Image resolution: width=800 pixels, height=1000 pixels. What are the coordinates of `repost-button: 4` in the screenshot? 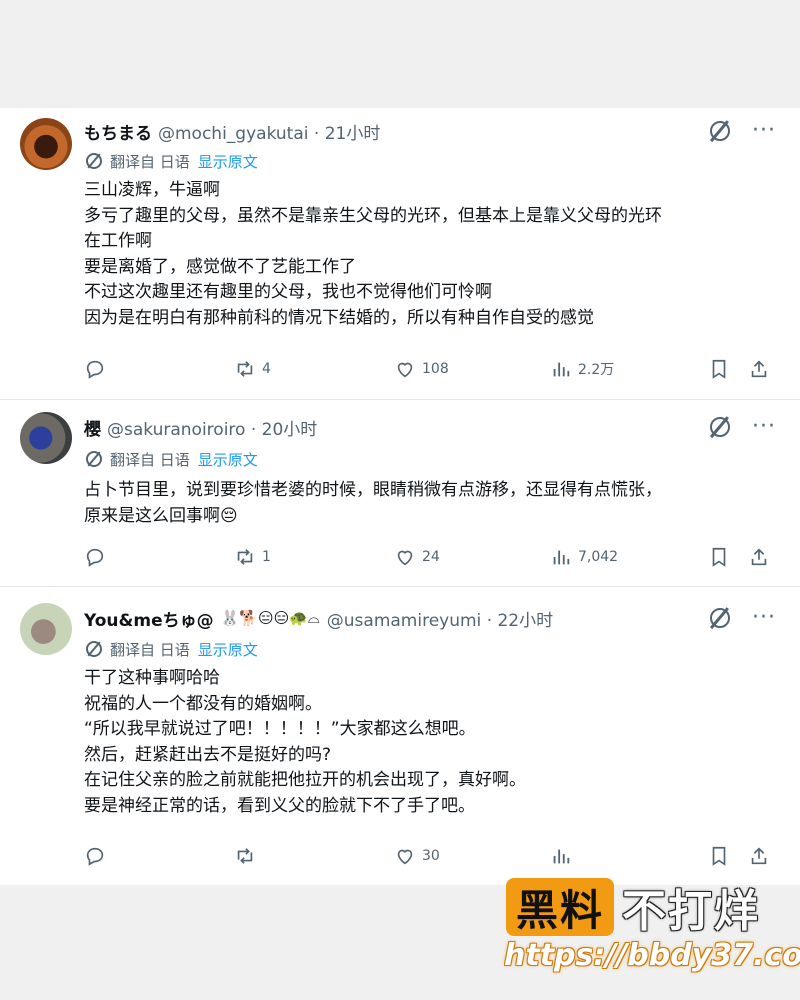 It's located at (252, 369).